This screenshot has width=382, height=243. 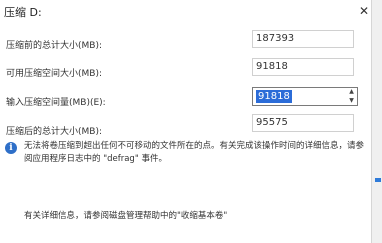 What do you see at coordinates (11, 148) in the screenshot?
I see `info-icon: i` at bounding box center [11, 148].